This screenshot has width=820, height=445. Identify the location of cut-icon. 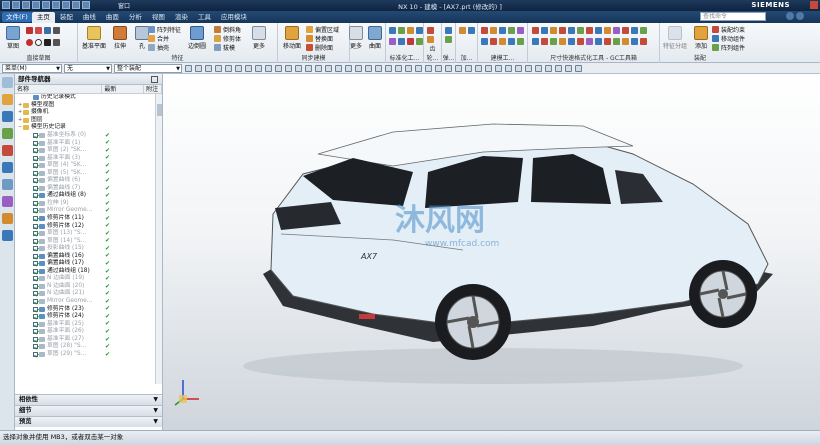
(36, 5).